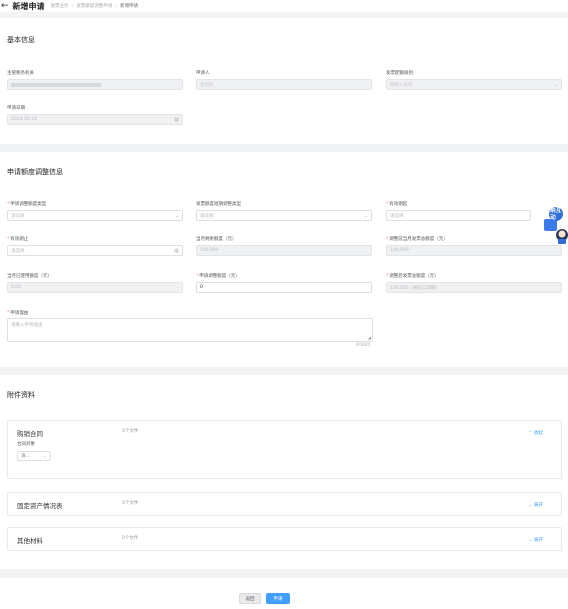 This screenshot has width=568, height=609. I want to click on before-total-value: 100,000, so click(399, 250).